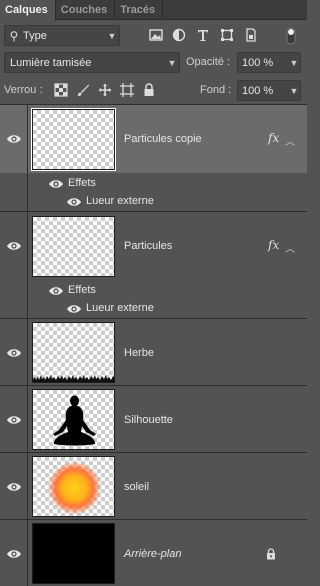 The width and height of the screenshot is (320, 586). I want to click on layer-row: Herbe, so click(153, 352).